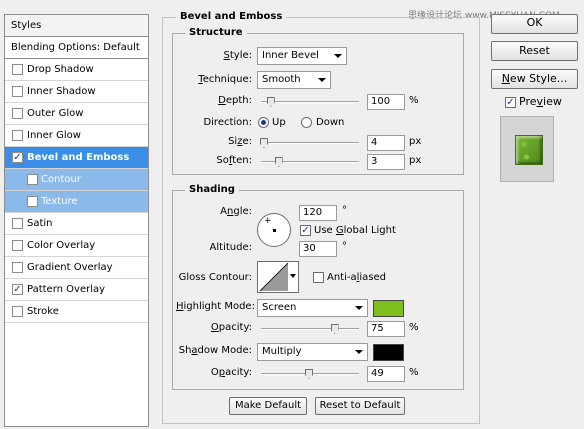  What do you see at coordinates (344, 210) in the screenshot?
I see `angle-unit: °` at bounding box center [344, 210].